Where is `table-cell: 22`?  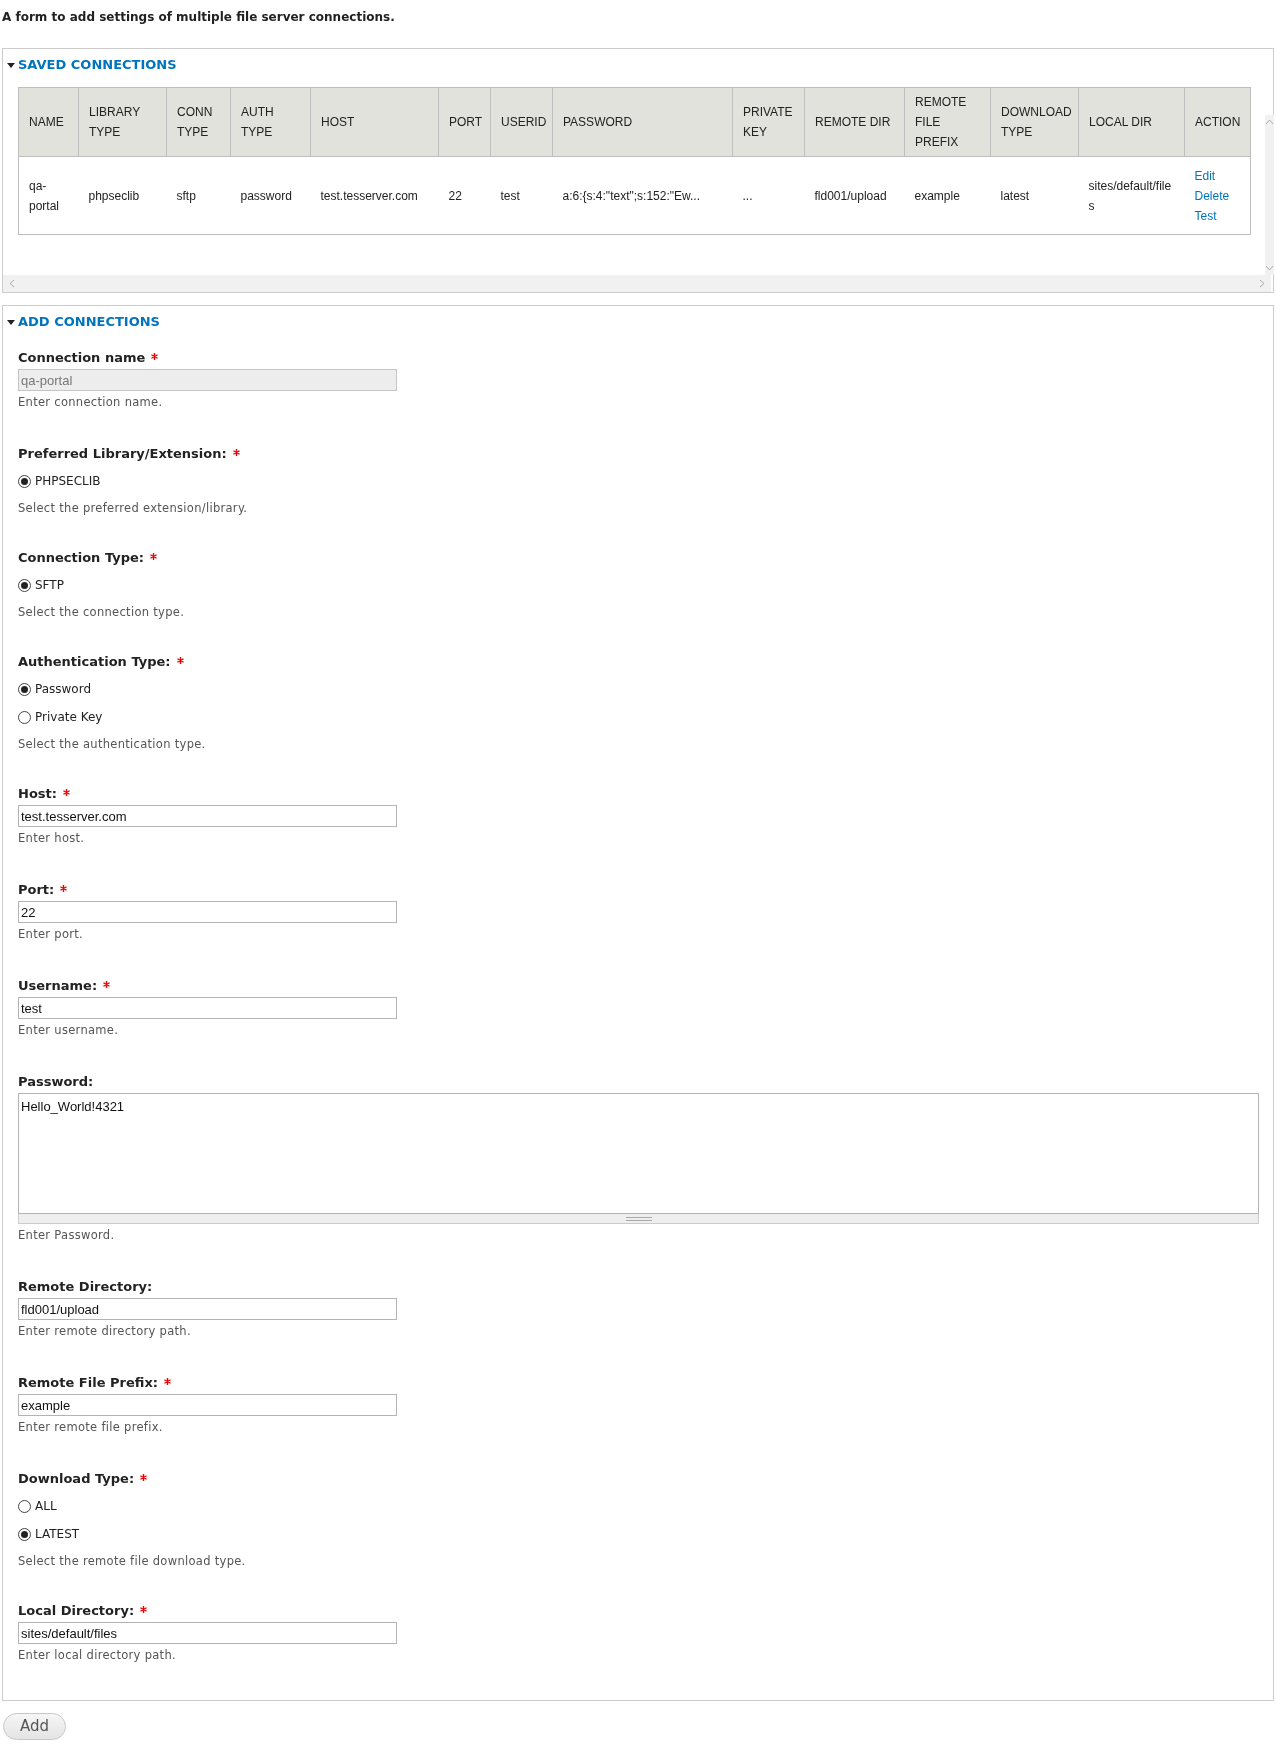
table-cell: 22 is located at coordinates (464, 195).